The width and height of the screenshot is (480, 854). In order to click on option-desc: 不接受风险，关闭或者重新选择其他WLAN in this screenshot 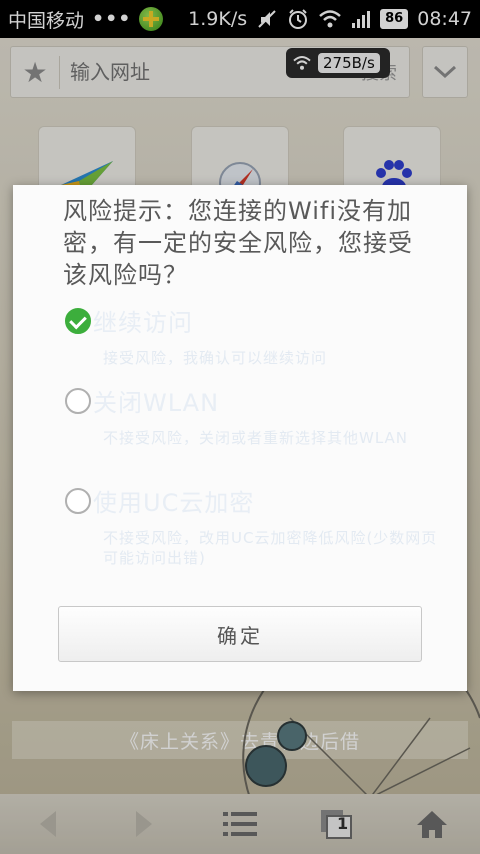, I will do `click(256, 438)`.